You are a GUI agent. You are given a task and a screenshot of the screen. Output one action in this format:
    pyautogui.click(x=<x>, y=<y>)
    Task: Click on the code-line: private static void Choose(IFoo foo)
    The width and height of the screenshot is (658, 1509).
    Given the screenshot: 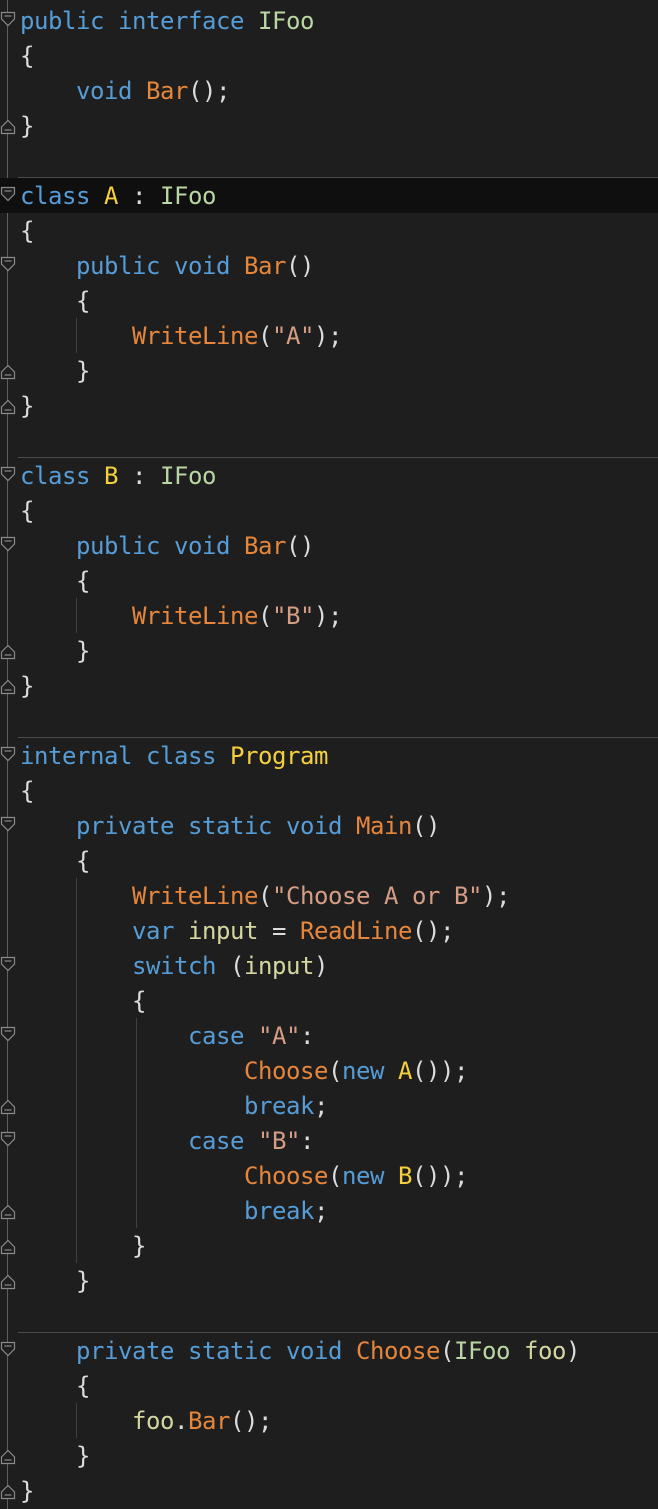 What is the action you would take?
    pyautogui.click(x=329, y=1350)
    